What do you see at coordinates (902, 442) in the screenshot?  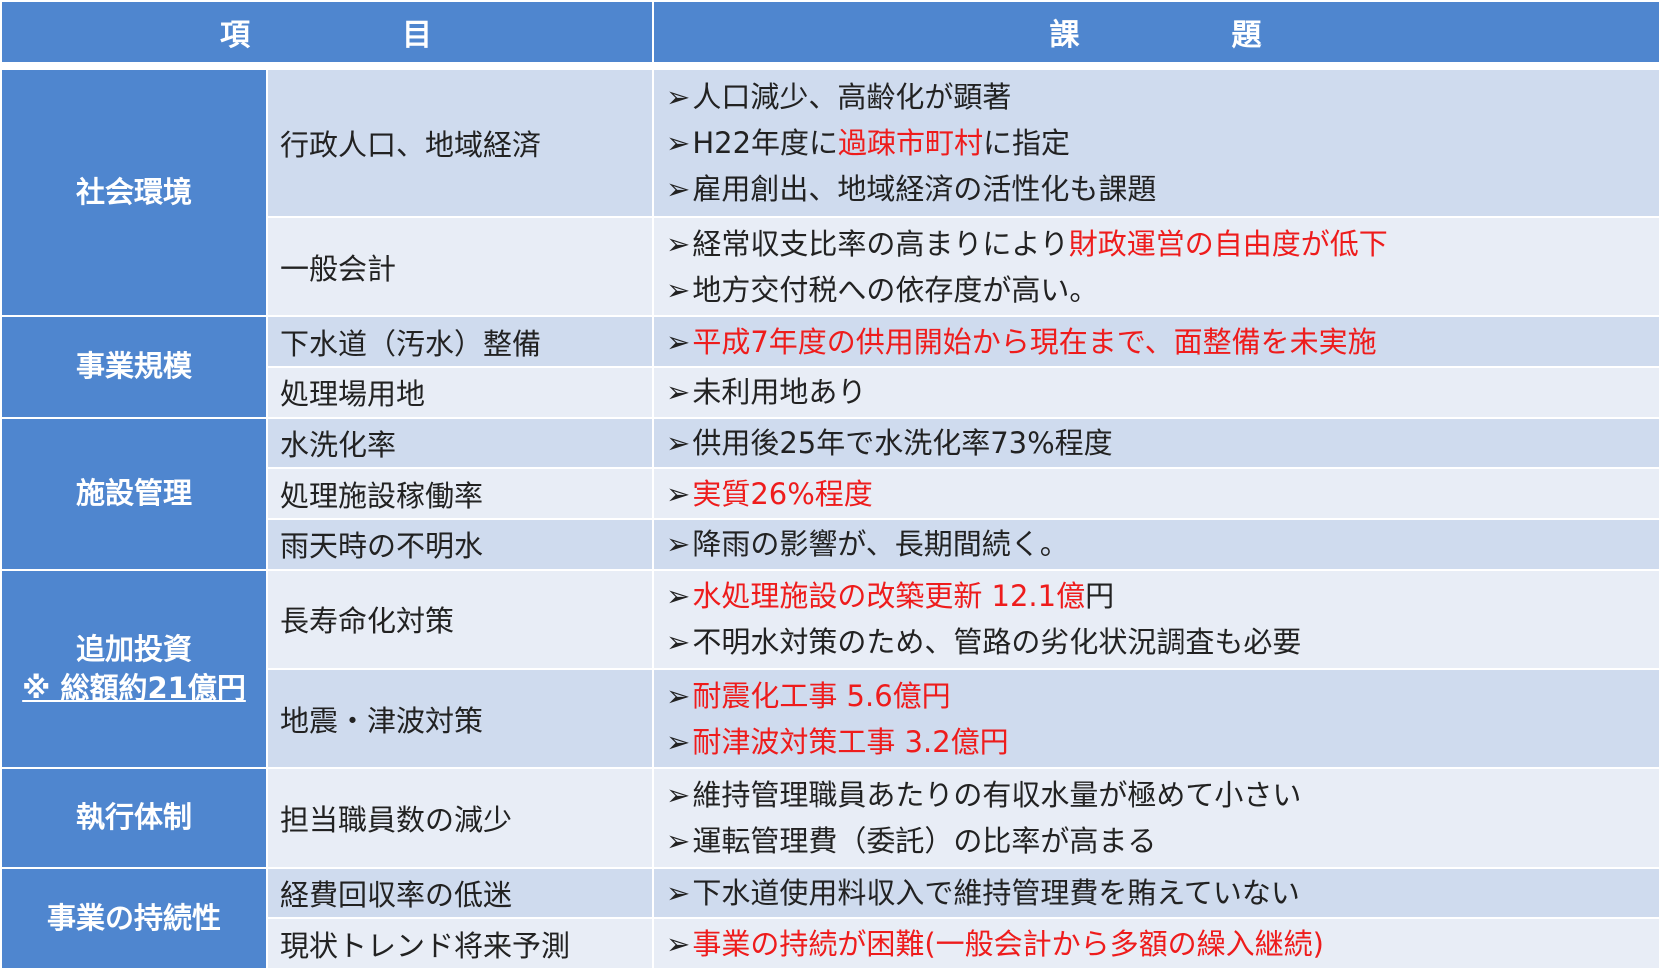 I see `issue-text: 供用後25年で水洗化率73%程度` at bounding box center [902, 442].